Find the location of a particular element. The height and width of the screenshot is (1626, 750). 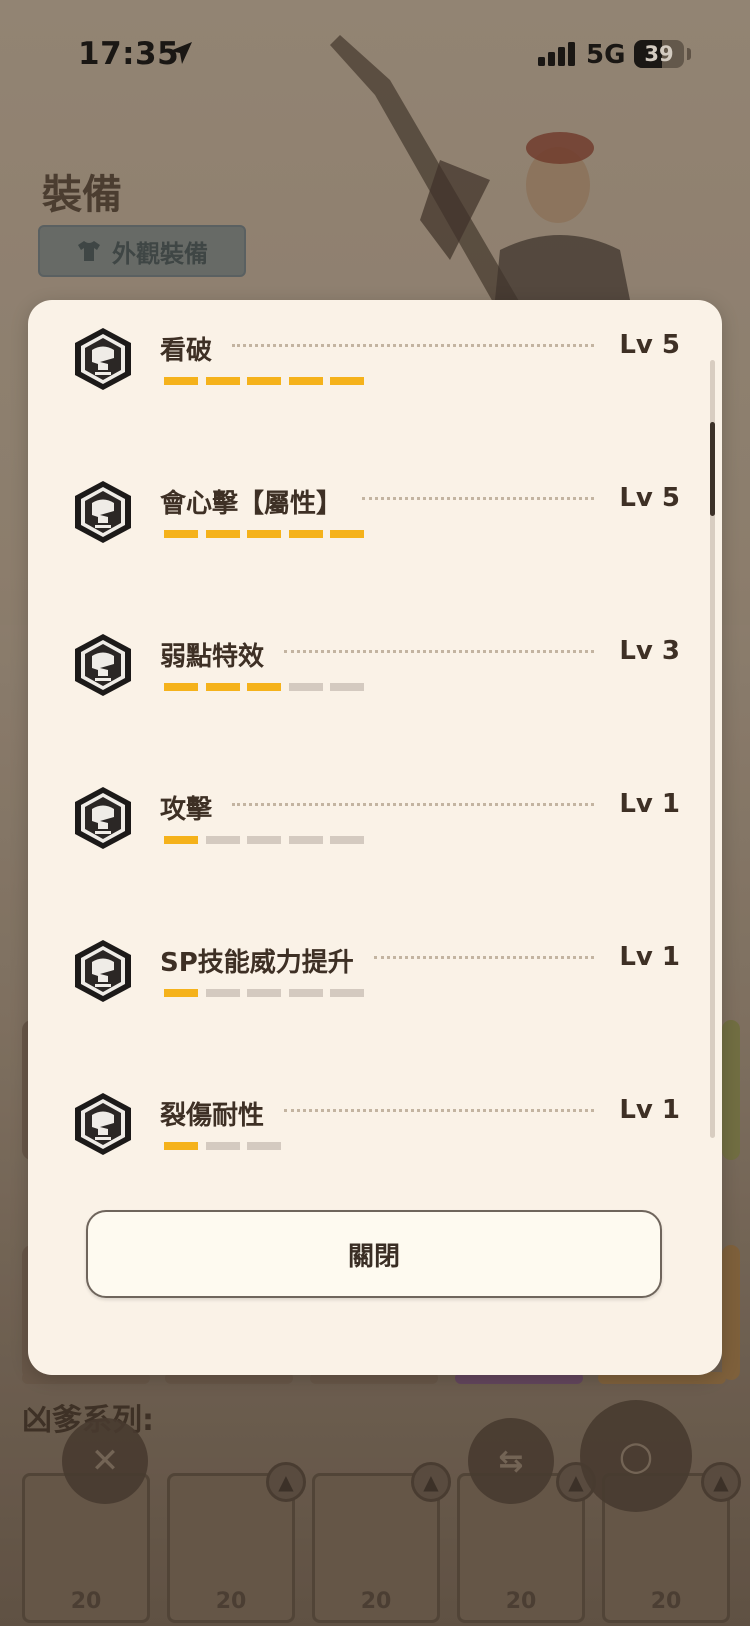

skill-name: 看破 is located at coordinates (186, 351).